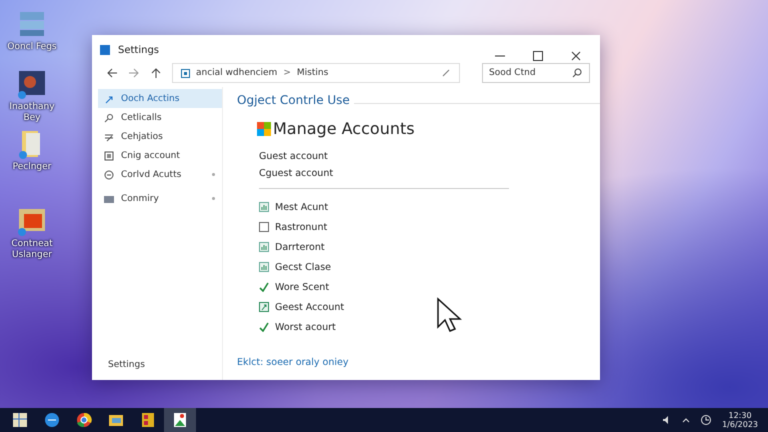 The image size is (768, 432). I want to click on window-title: Settings, so click(139, 50).